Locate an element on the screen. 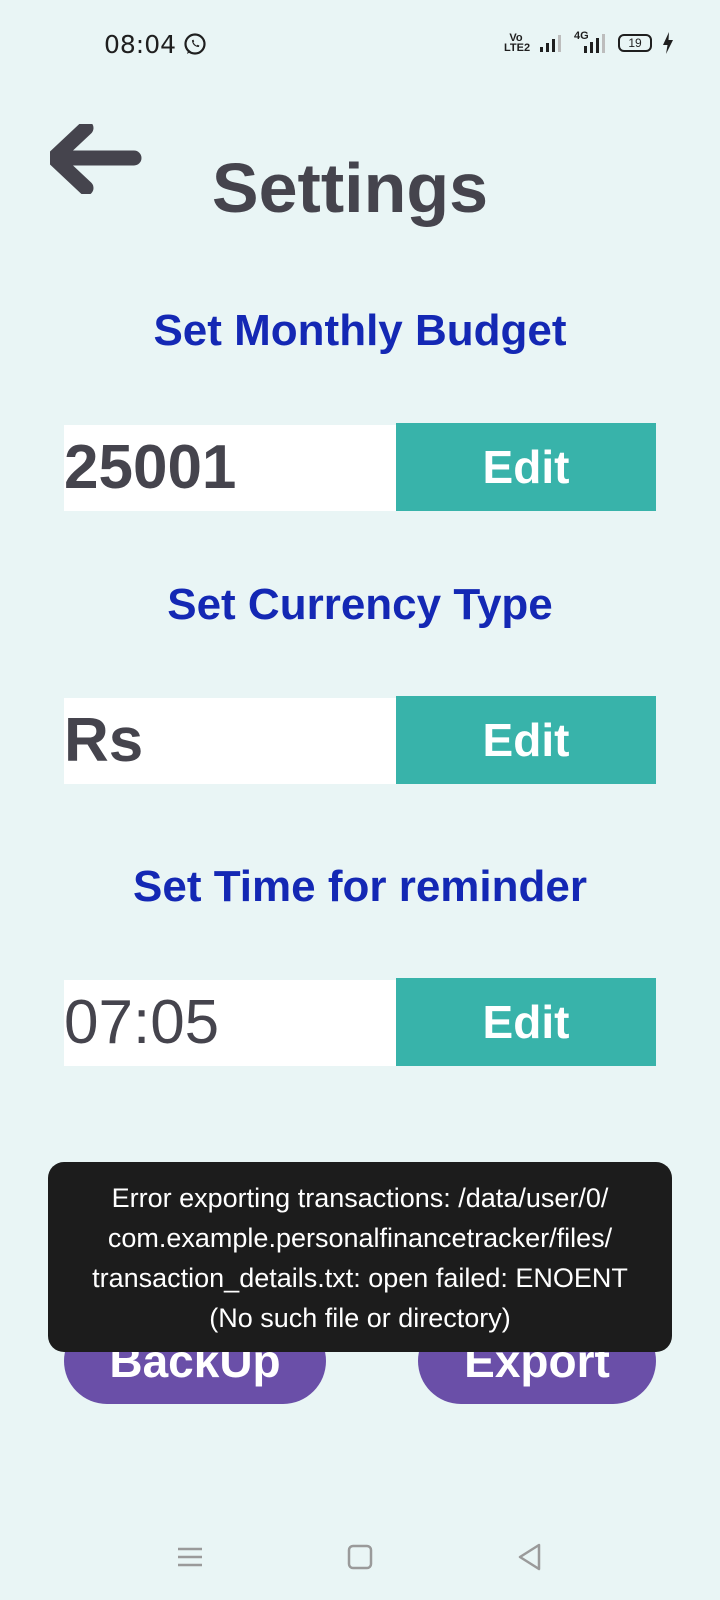  budget-row: 25001 Edit is located at coordinates (360, 467).